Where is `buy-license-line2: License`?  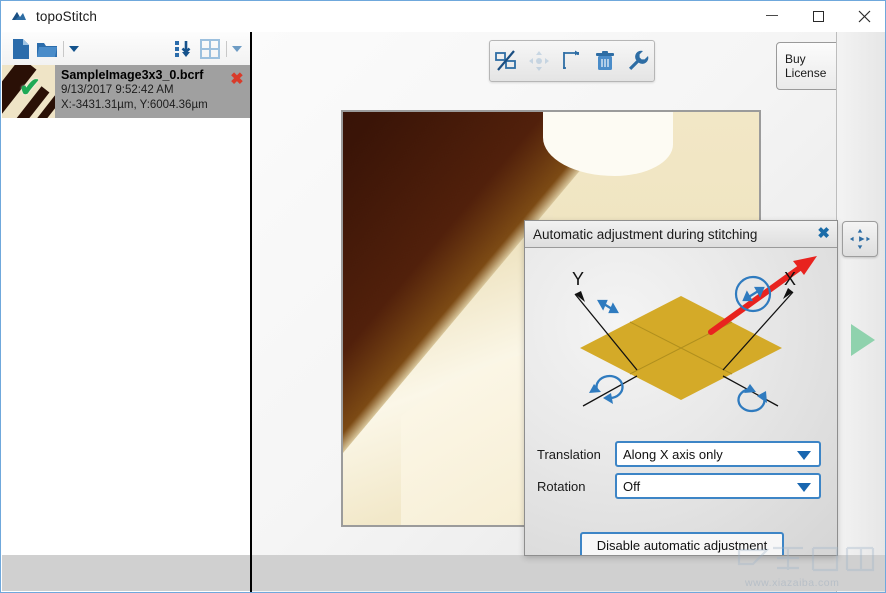 buy-license-line2: License is located at coordinates (806, 73).